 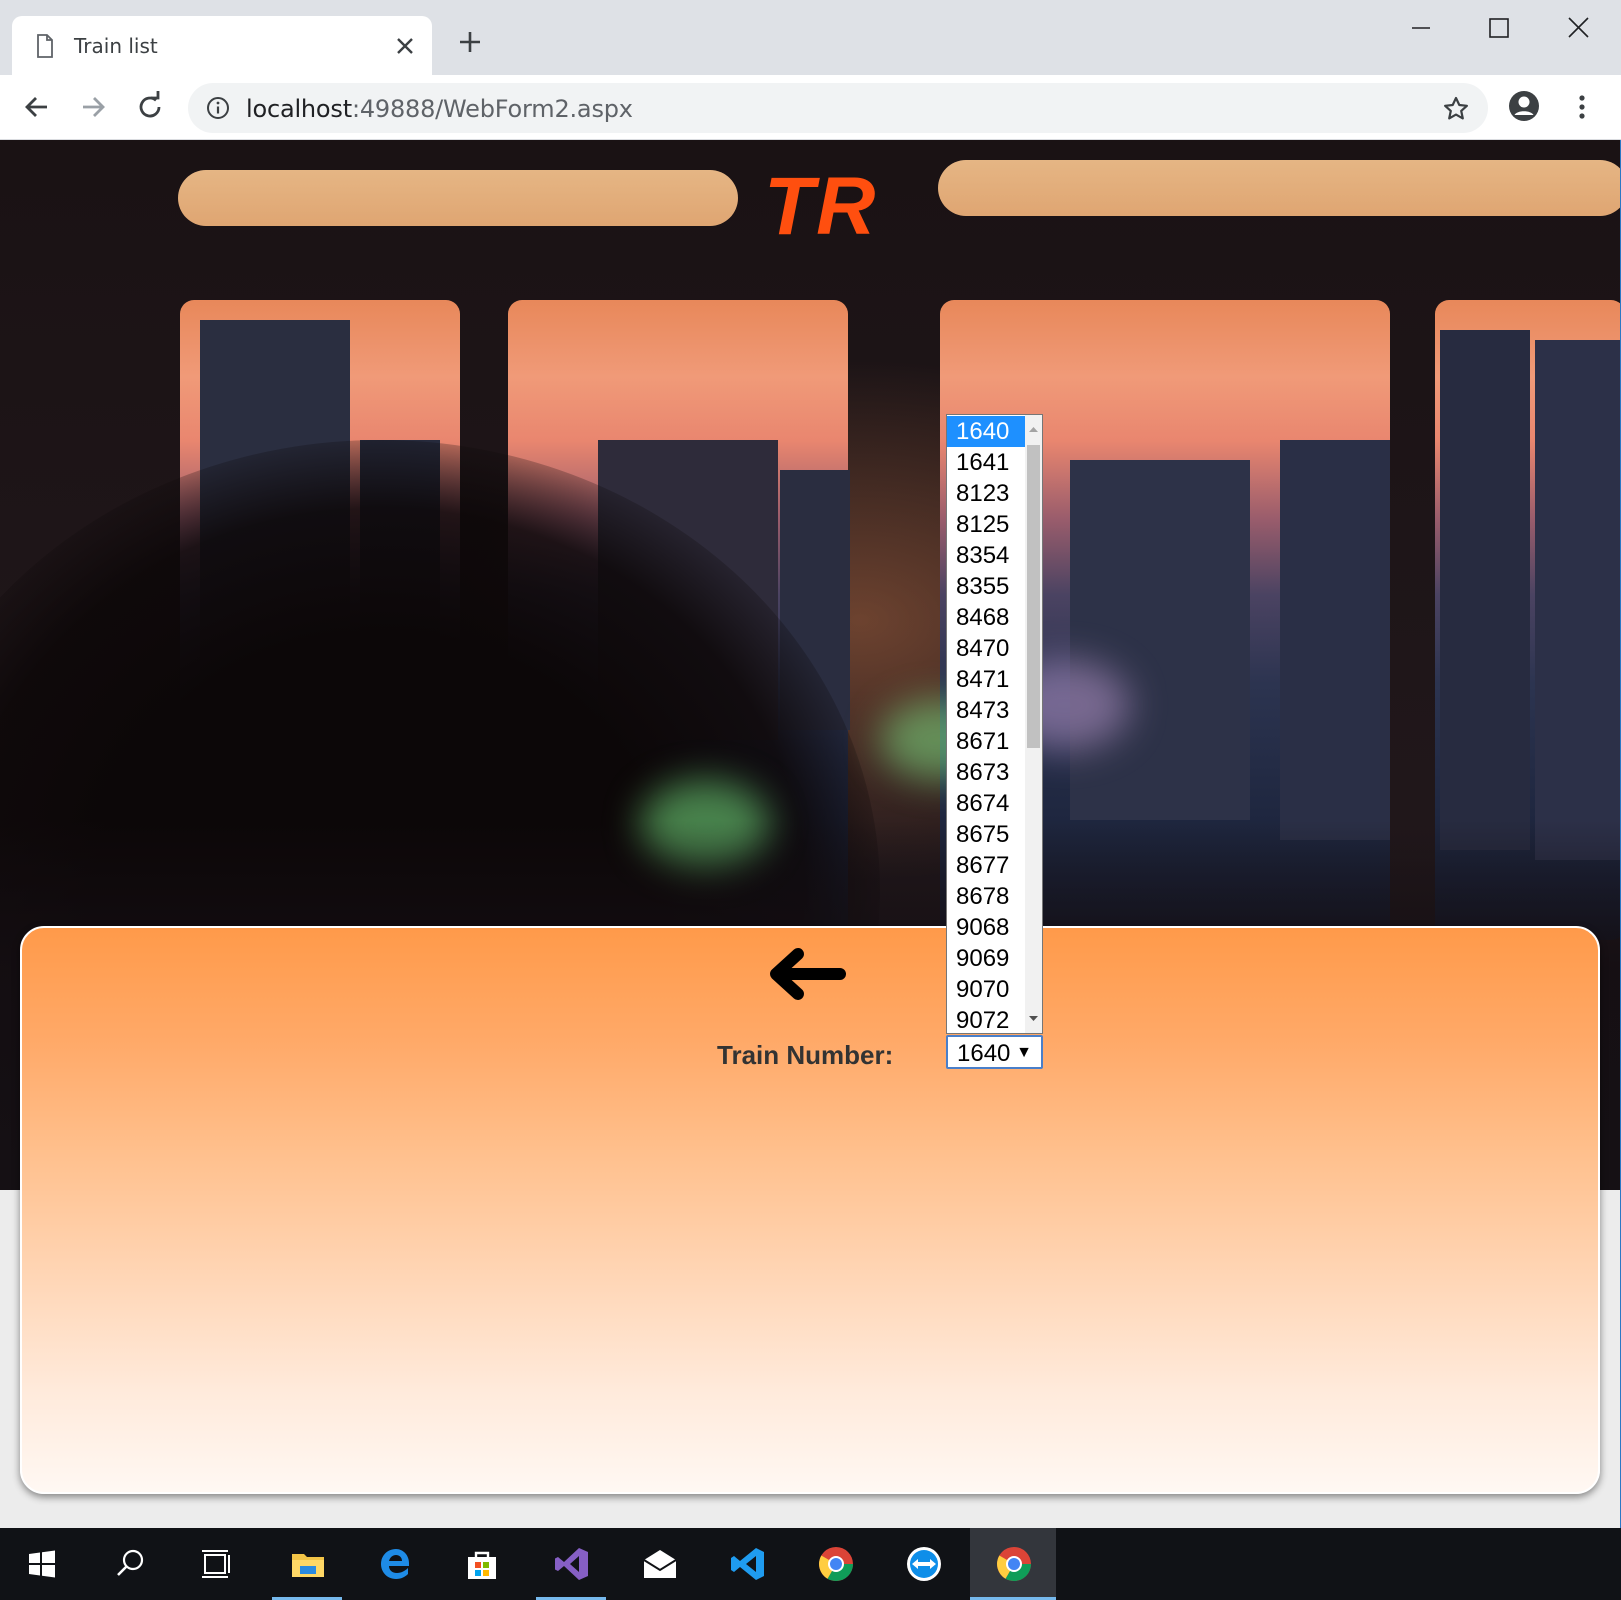 I want to click on tab-strip: Train list, so click(x=810, y=37).